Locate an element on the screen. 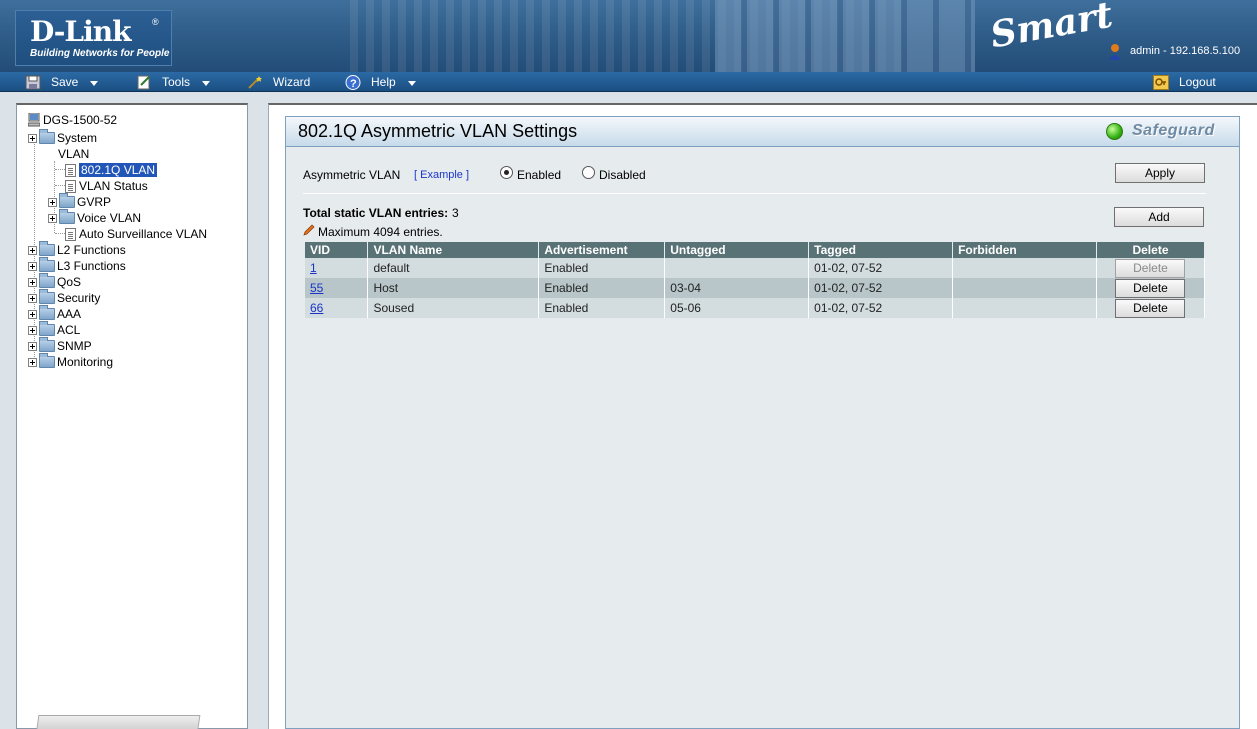  tree-item-snmp: SNMP is located at coordinates (60, 345).